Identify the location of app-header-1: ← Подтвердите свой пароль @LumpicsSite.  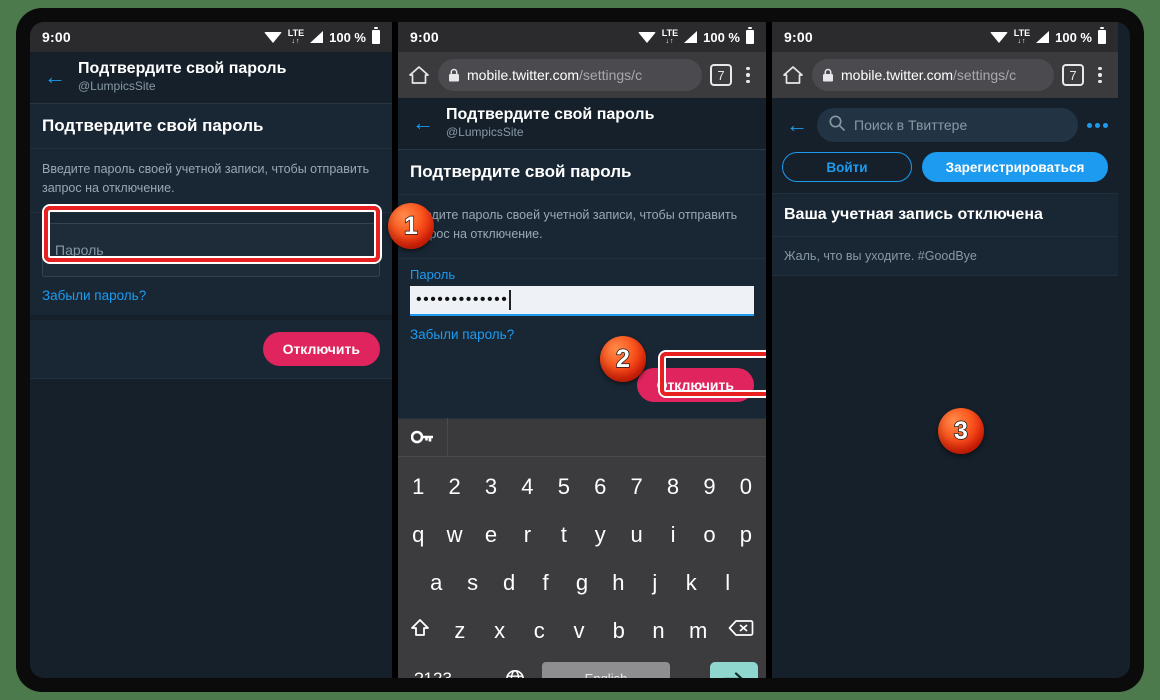
(211, 78).